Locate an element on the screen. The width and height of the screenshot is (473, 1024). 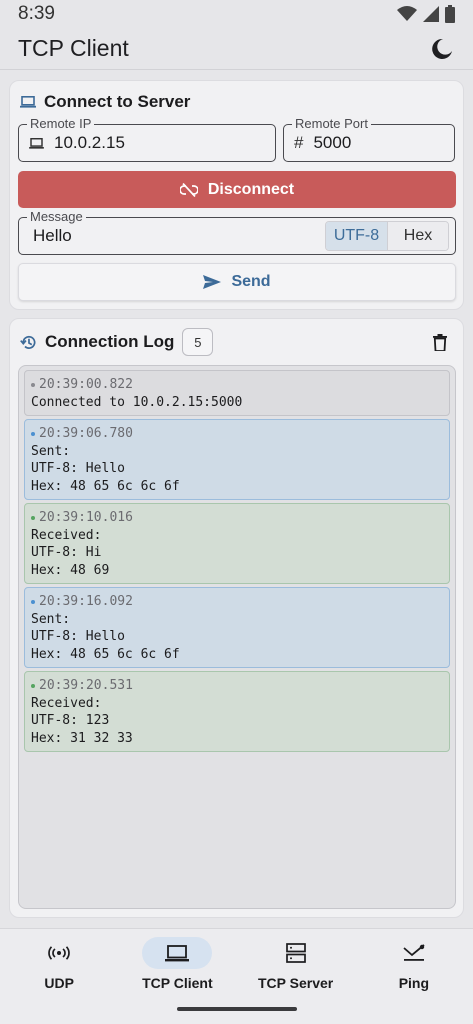
nav-item-ping: Ping is located at coordinates (414, 976).